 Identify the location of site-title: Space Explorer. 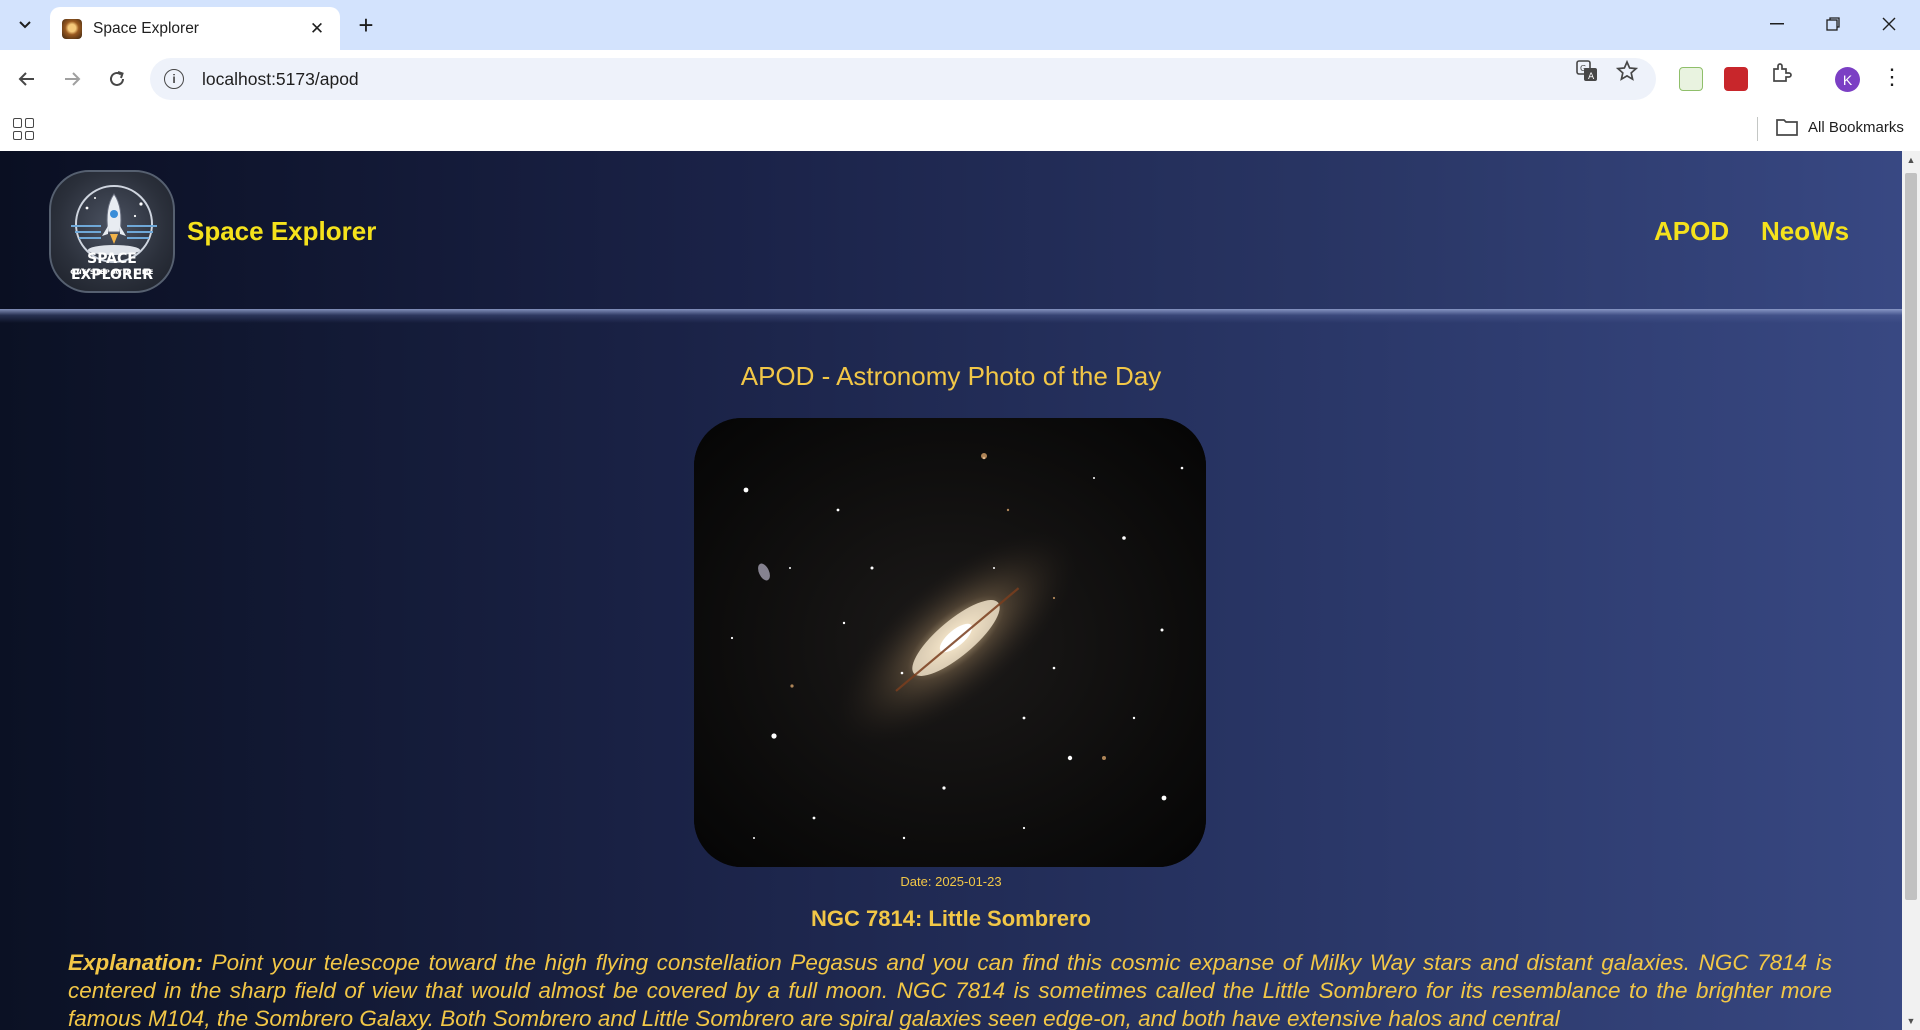
(281, 231).